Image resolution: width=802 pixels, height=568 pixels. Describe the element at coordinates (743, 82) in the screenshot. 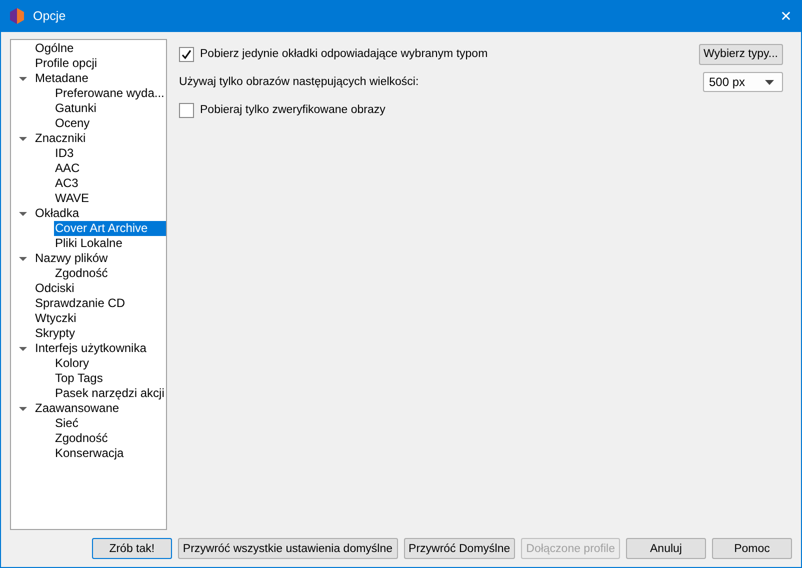

I see `size-dropdown: 500 px` at that location.